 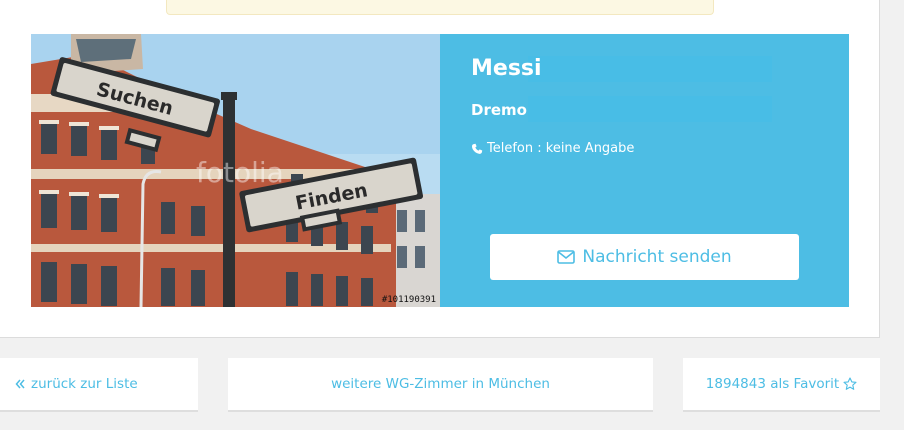 What do you see at coordinates (20, 384) in the screenshot?
I see `double-chevron-left-icon` at bounding box center [20, 384].